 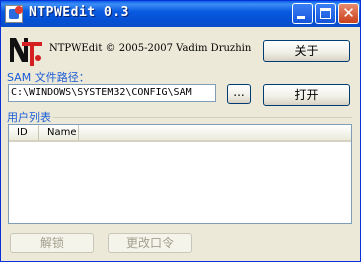 I want to click on user-list-header: ID Name, so click(x=180, y=133).